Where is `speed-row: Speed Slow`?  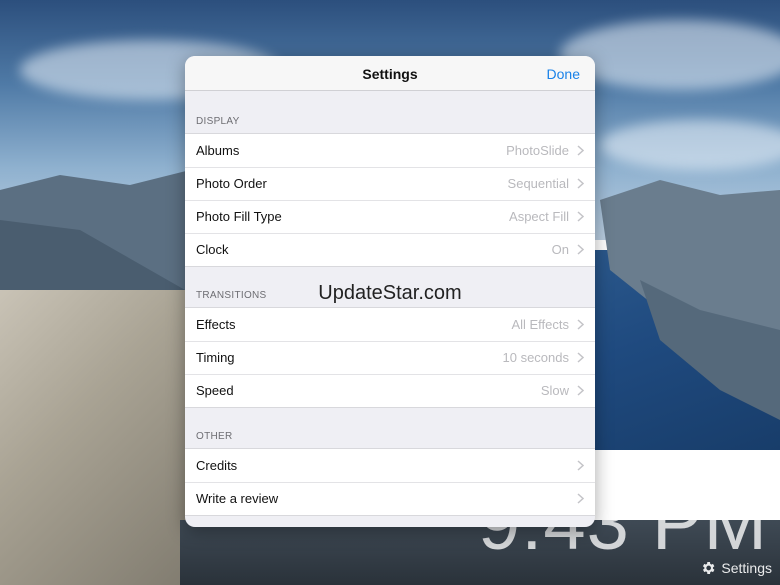
speed-row: Speed Slow is located at coordinates (390, 390).